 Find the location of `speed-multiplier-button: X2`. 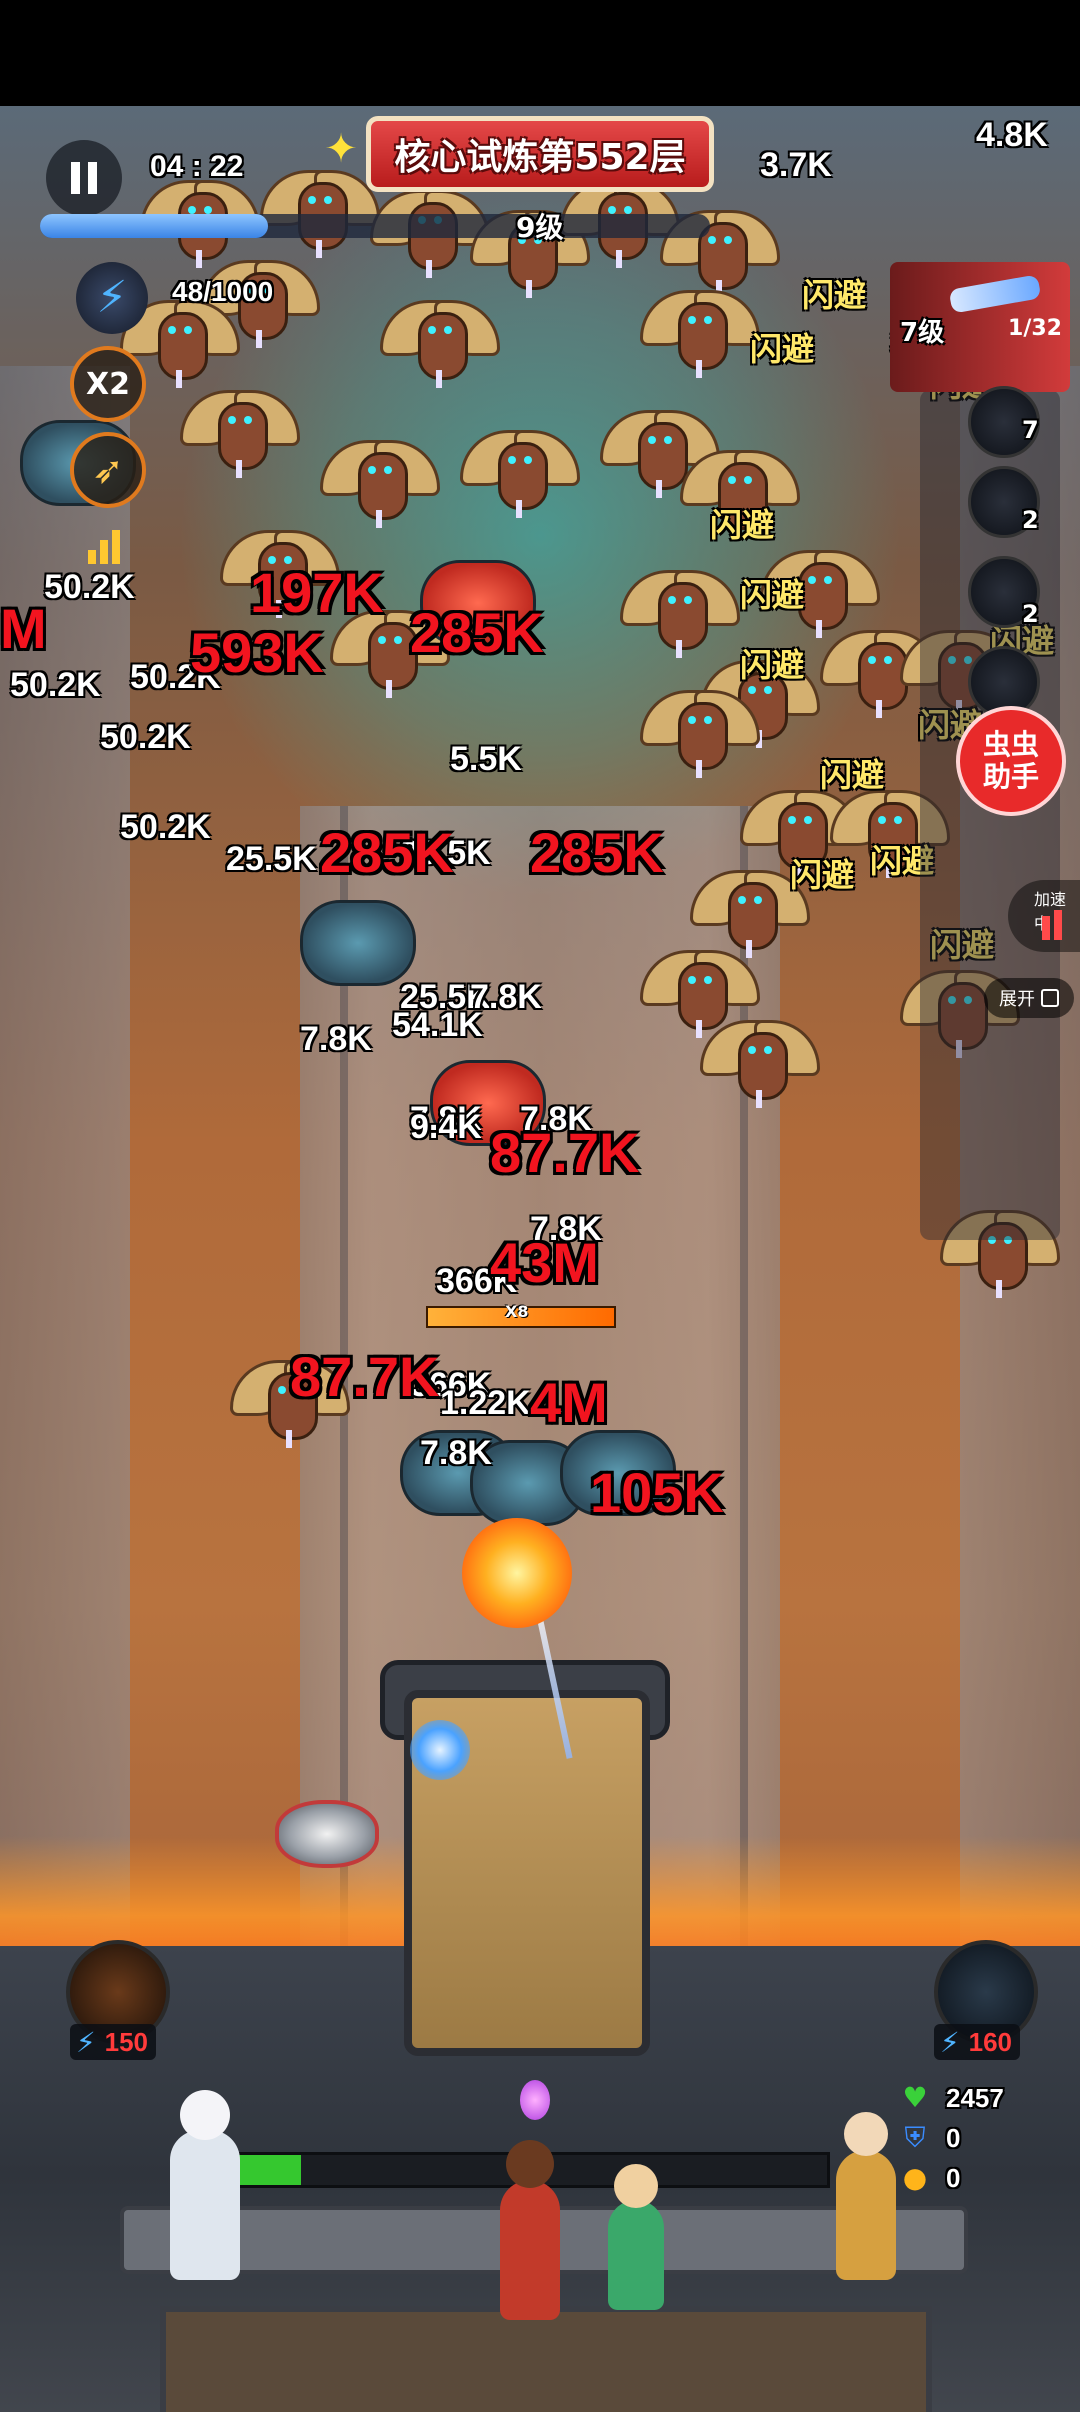

speed-multiplier-button: X2 is located at coordinates (108, 384).